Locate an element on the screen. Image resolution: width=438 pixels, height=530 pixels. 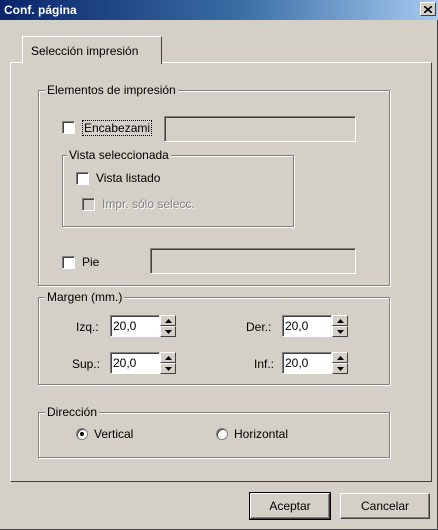
margin-right-down-button is located at coordinates (340, 331).